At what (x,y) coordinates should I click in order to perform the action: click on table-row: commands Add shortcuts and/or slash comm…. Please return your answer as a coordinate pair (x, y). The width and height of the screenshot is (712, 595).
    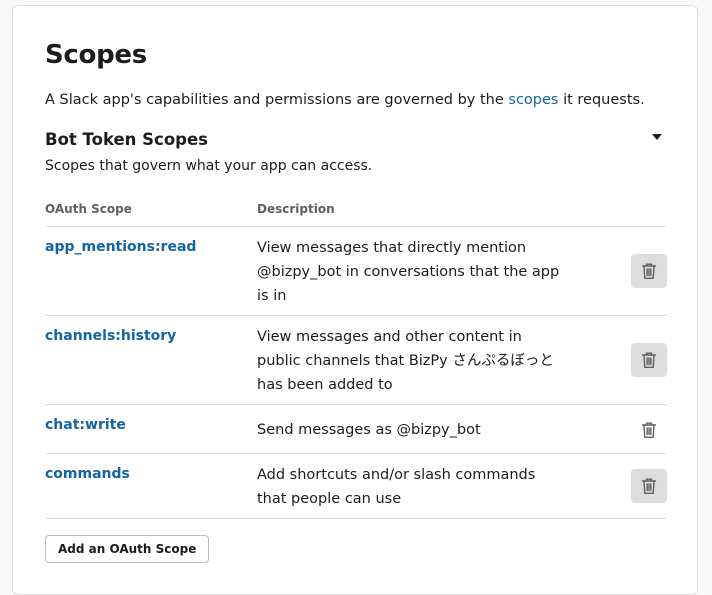
    Looking at the image, I should click on (356, 486).